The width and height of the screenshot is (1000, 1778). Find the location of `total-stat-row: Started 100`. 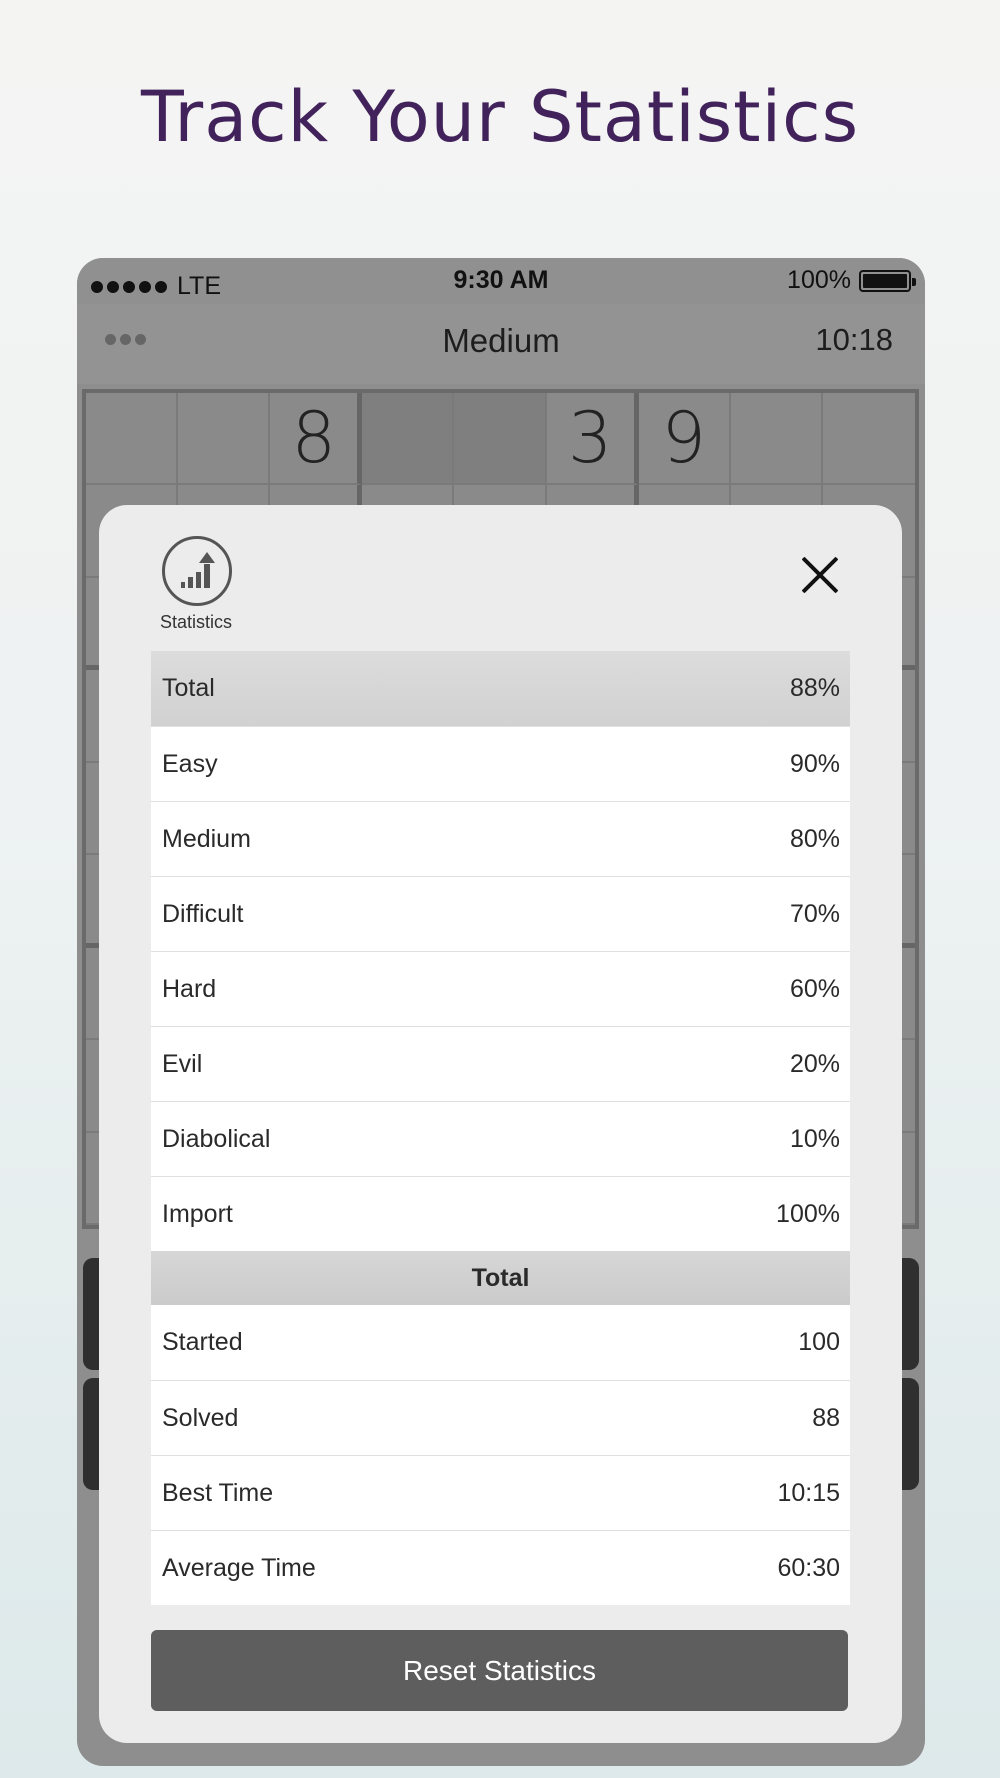

total-stat-row: Started 100 is located at coordinates (500, 1342).